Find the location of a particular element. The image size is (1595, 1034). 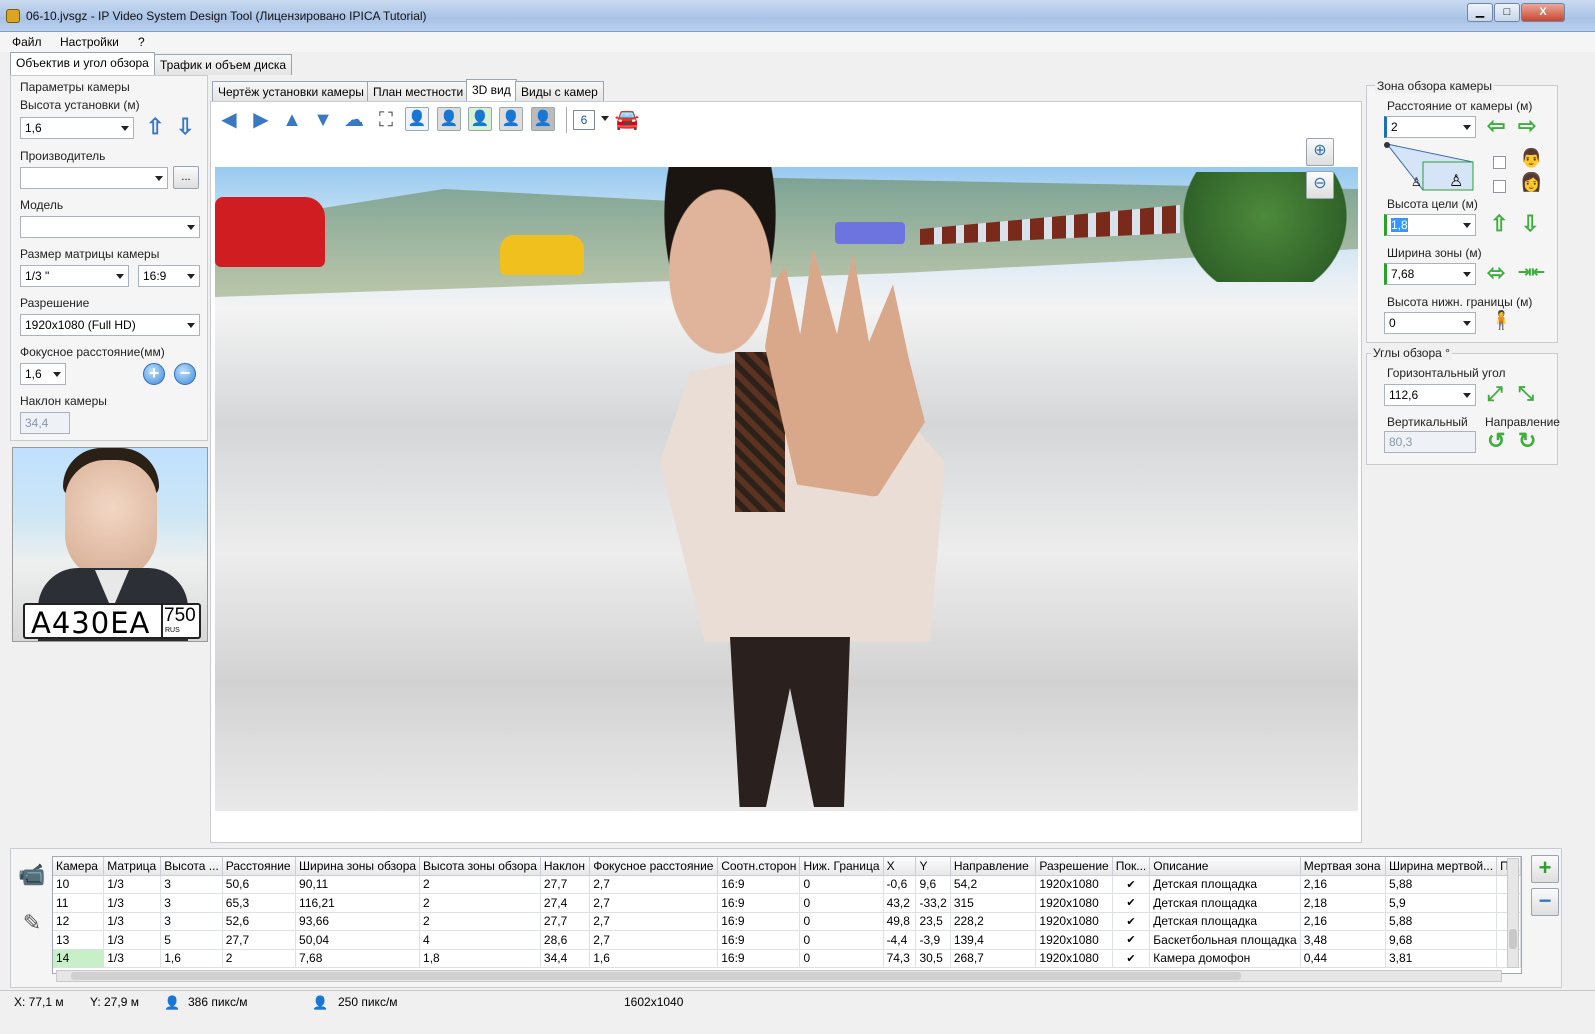

pixel-density-icon-2: 👤 is located at coordinates (320, 1002).